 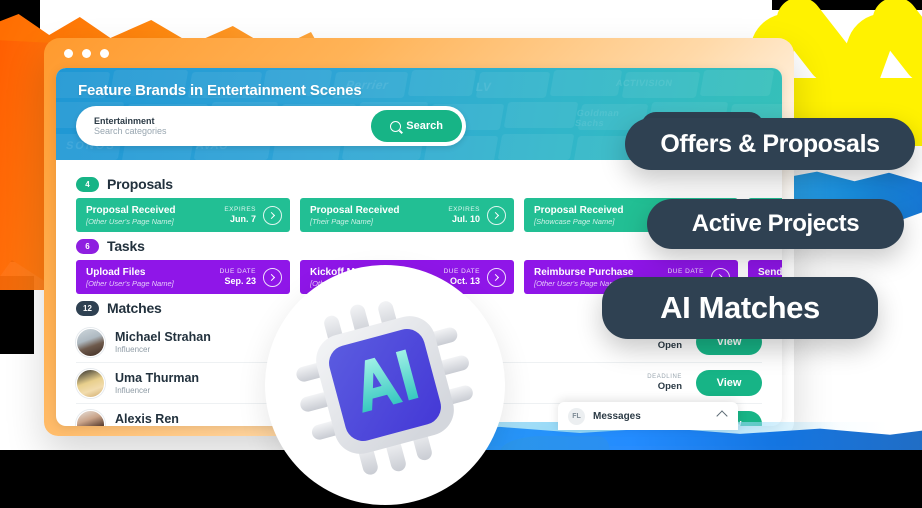 What do you see at coordinates (271, 126) in the screenshot?
I see `search-bar: Entertainment Search categories Search` at bounding box center [271, 126].